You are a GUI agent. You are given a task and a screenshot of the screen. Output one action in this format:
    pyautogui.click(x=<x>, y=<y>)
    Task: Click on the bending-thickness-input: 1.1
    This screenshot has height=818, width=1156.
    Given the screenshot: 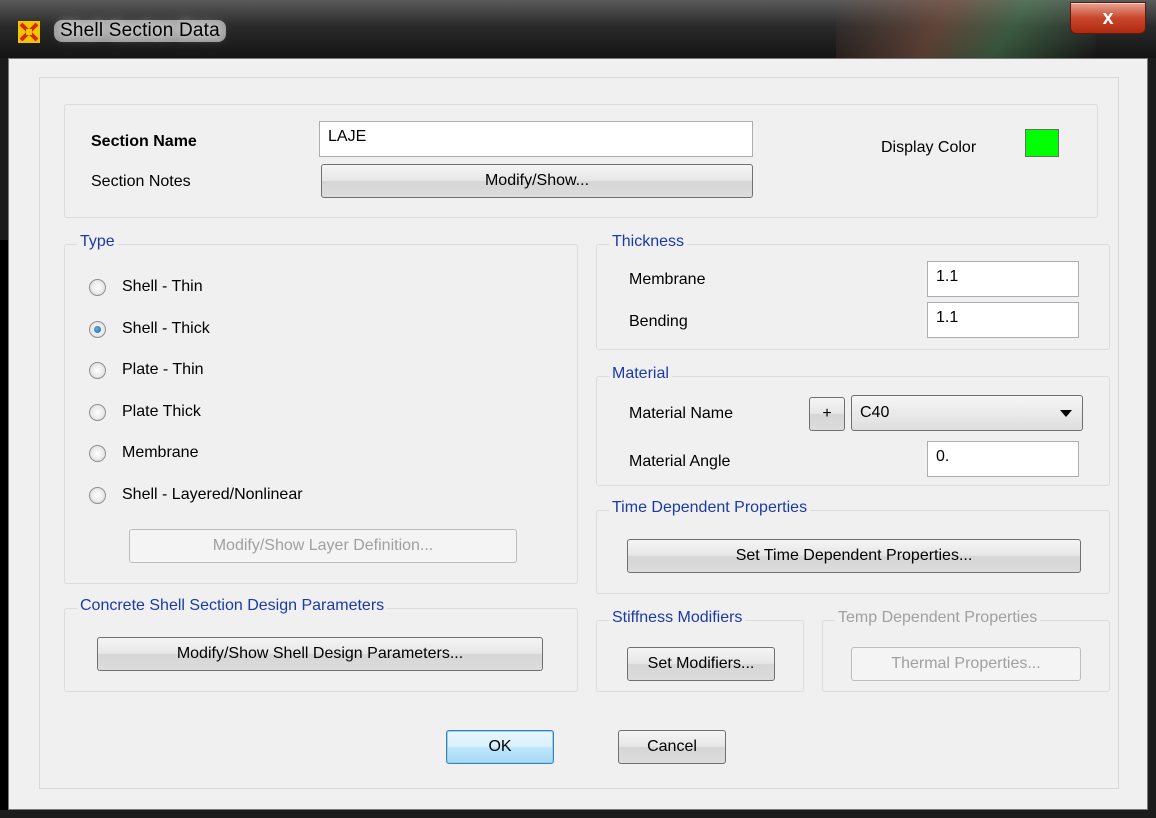 What is the action you would take?
    pyautogui.click(x=1003, y=320)
    